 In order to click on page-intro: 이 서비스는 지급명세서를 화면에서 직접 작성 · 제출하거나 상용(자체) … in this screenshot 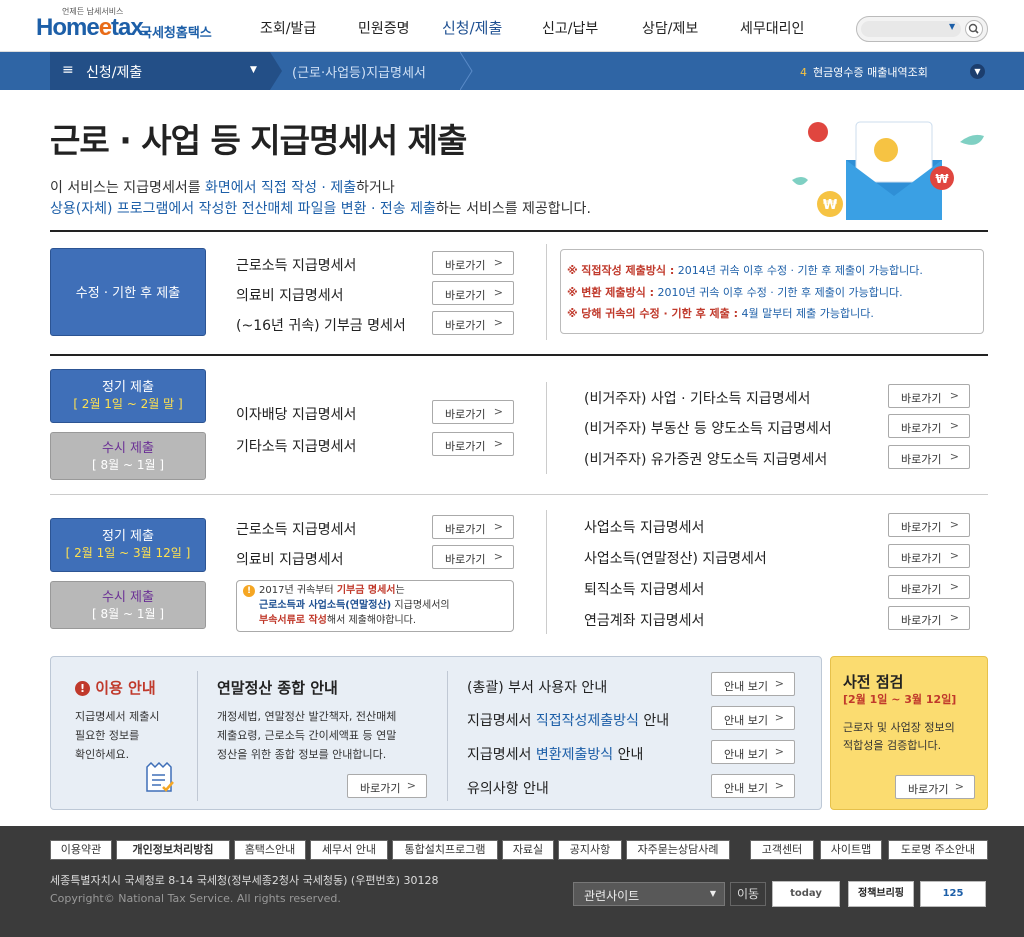, I will do `click(320, 198)`.